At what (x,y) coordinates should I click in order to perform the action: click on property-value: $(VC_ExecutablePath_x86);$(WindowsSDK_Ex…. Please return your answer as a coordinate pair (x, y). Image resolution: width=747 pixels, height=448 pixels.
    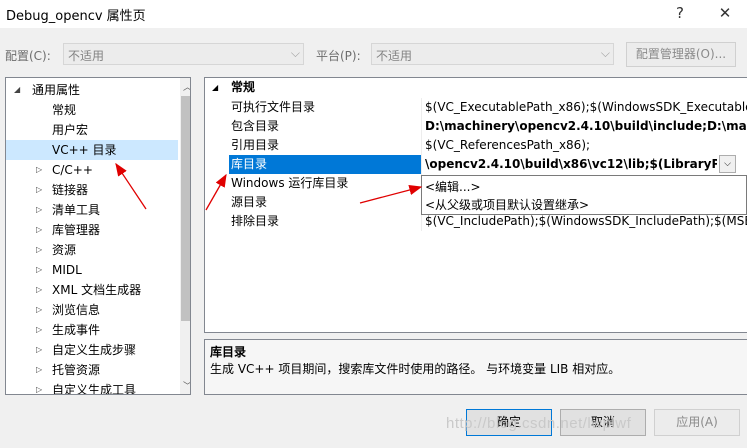
    Looking at the image, I should click on (586, 107).